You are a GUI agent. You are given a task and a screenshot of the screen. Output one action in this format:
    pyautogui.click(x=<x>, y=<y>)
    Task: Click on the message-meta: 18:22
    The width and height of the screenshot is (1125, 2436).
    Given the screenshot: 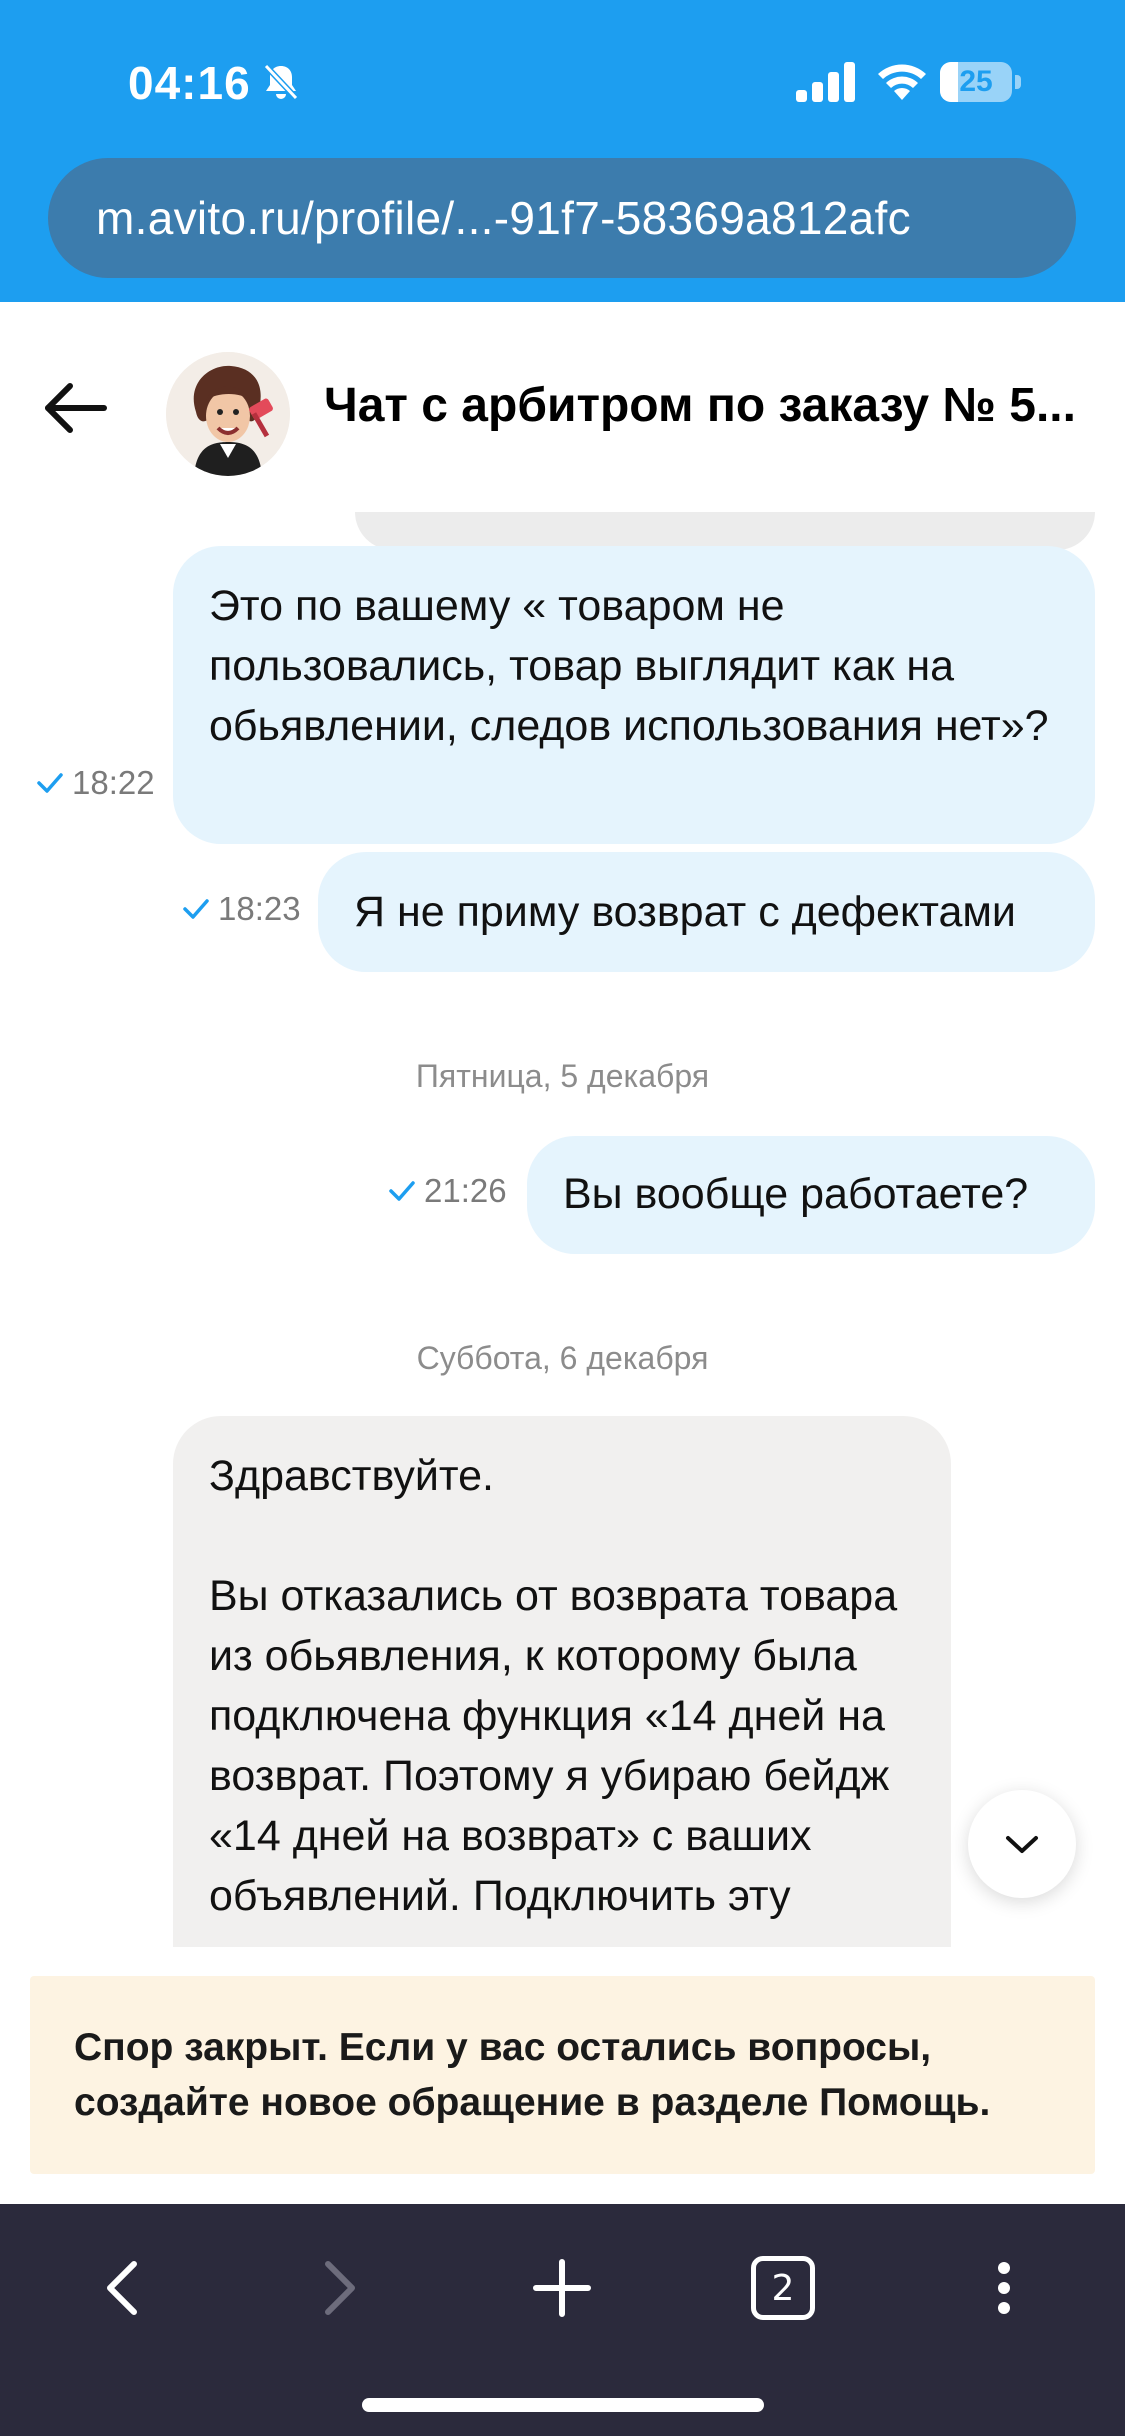 What is the action you would take?
    pyautogui.click(x=95, y=783)
    